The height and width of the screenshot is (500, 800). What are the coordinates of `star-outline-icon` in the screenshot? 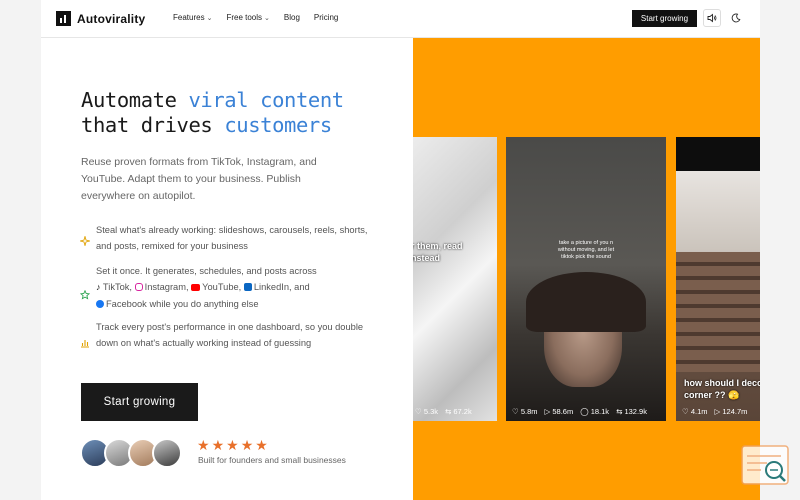 It's located at (85, 295).